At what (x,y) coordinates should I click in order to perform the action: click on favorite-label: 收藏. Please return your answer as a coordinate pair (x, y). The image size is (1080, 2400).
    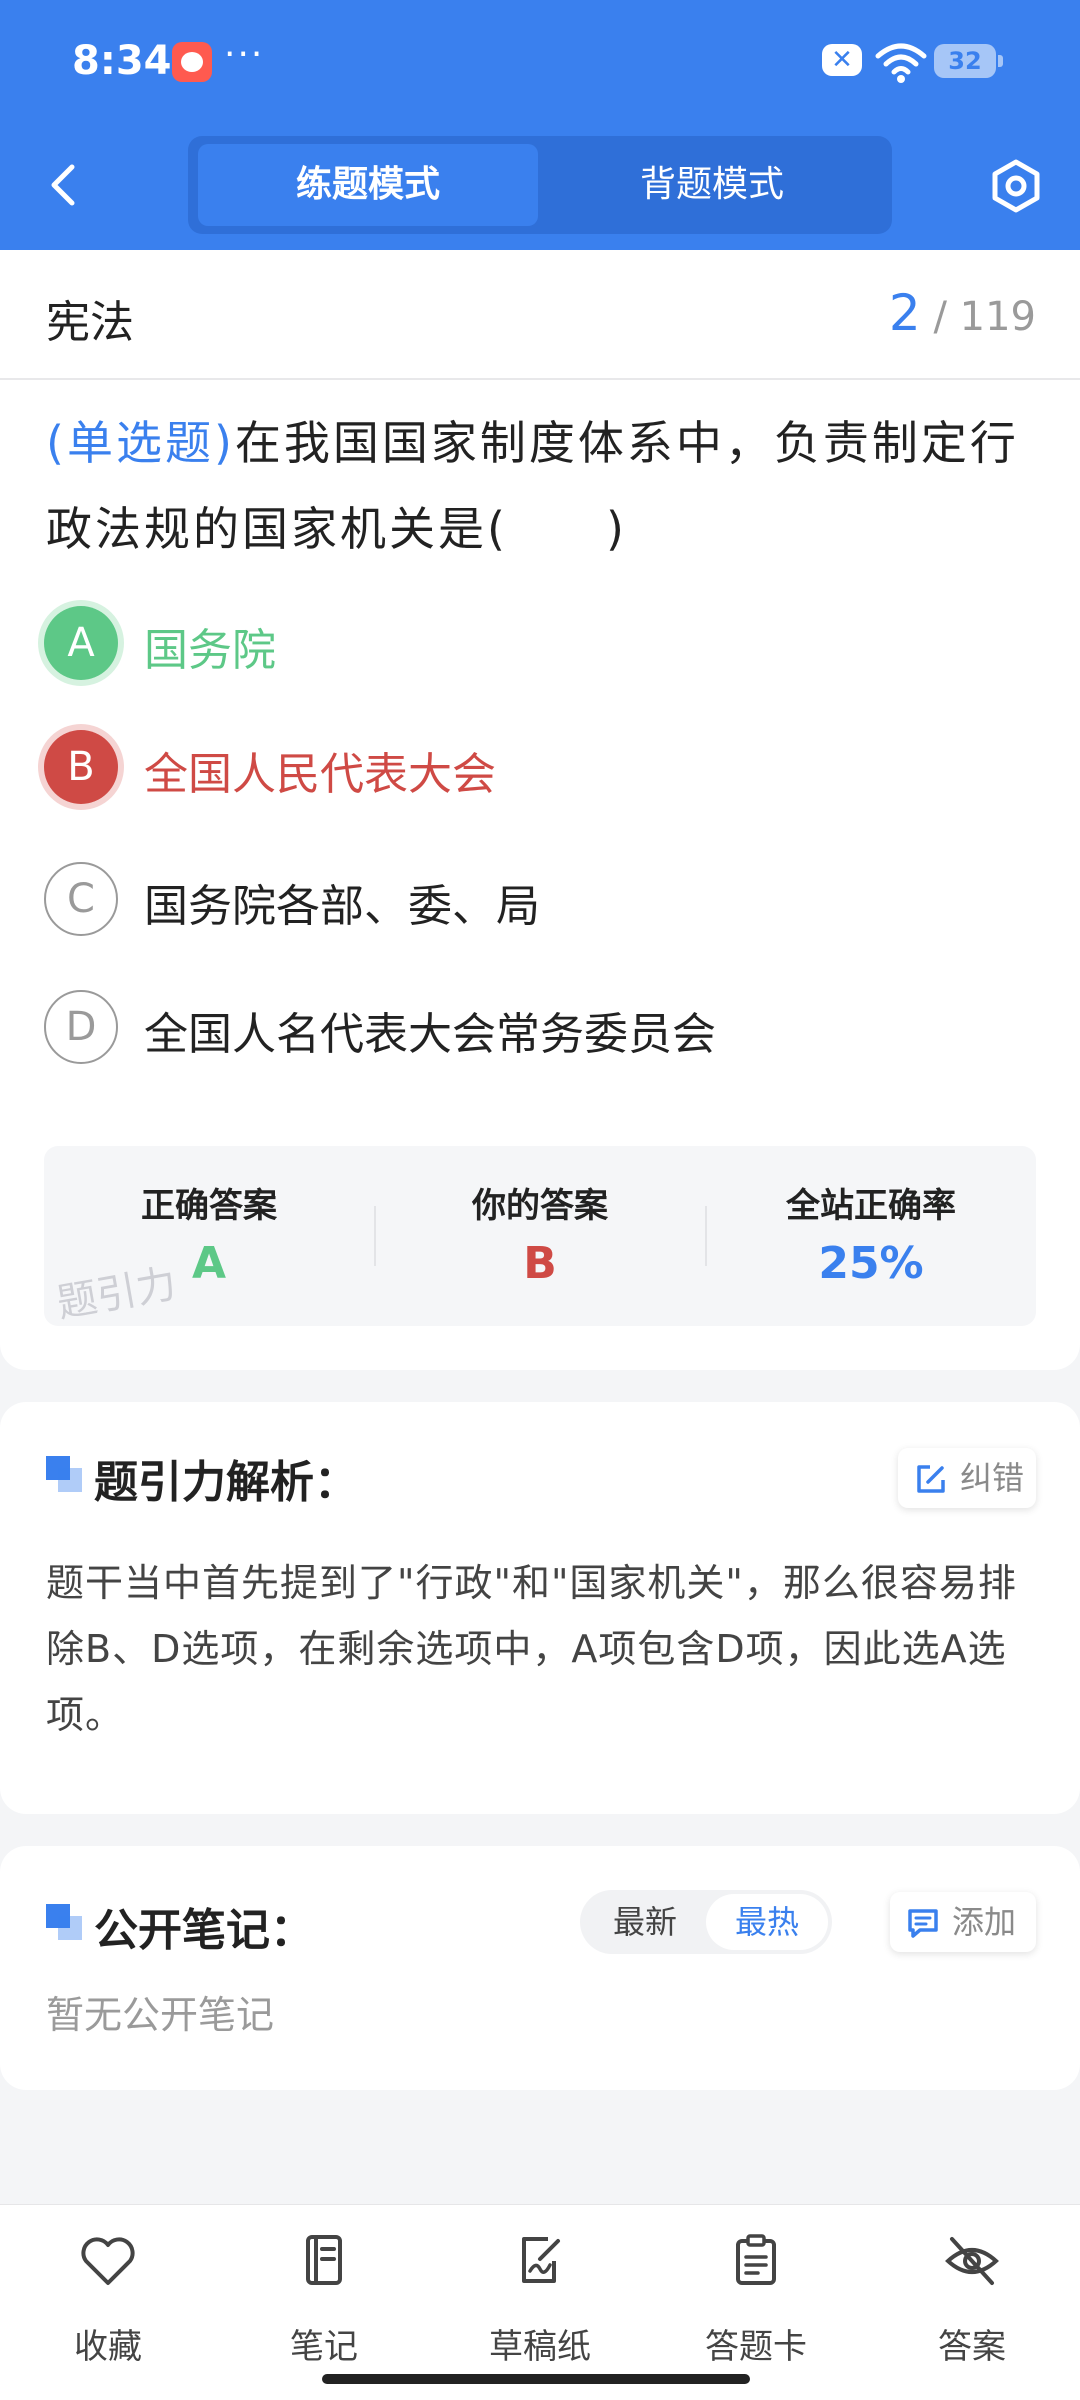
    Looking at the image, I should click on (108, 2347).